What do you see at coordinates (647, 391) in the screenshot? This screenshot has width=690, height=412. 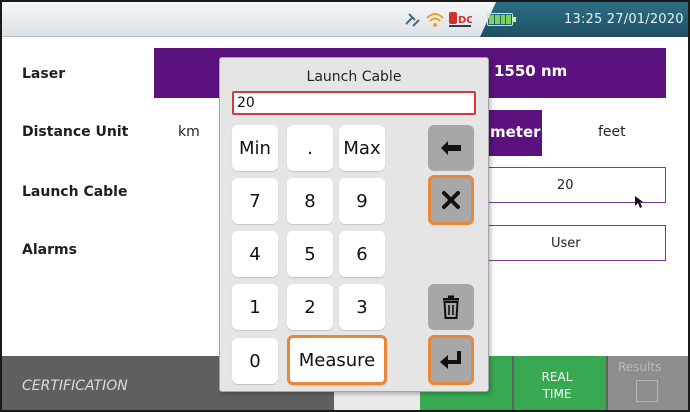 I see `results-chart-icon` at bounding box center [647, 391].